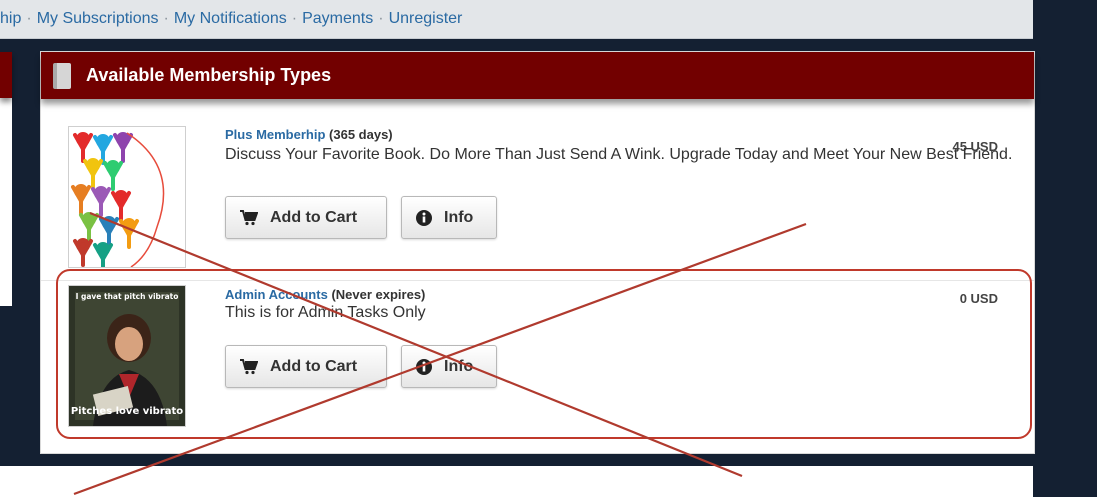 Image resolution: width=1097 pixels, height=497 pixels. I want to click on nav-my-subscriptions-link: My Subscriptions, so click(98, 19).